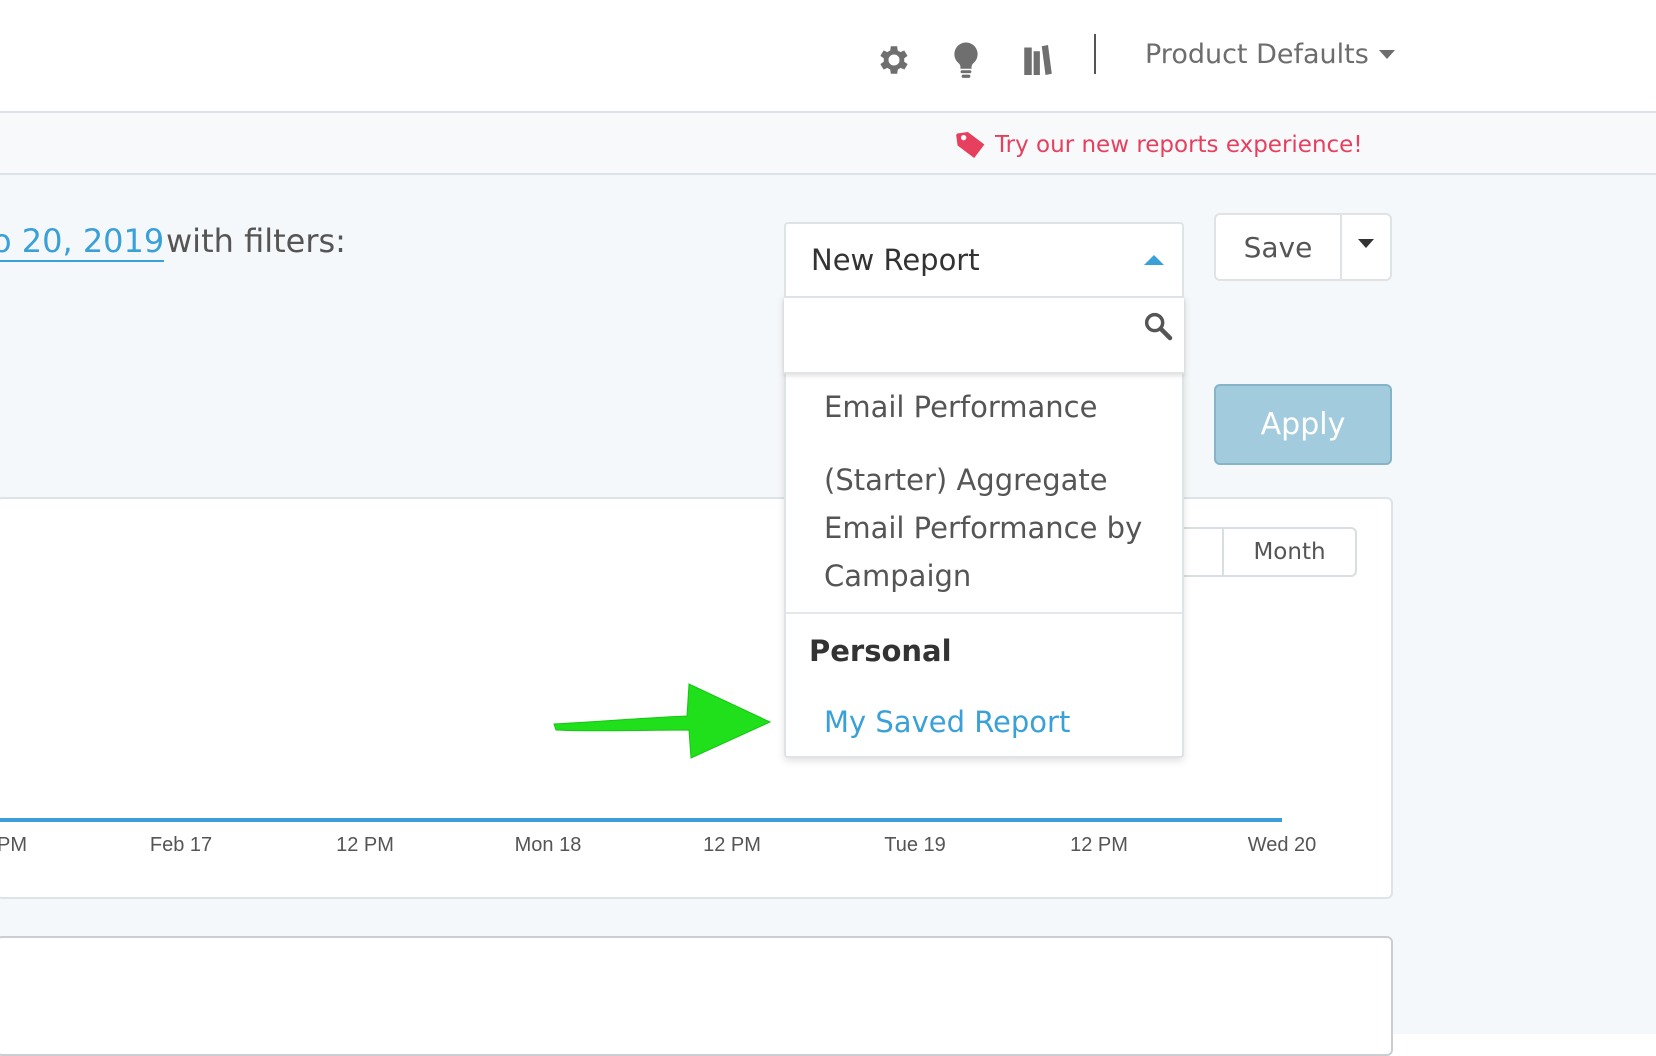 This screenshot has width=1656, height=1056. What do you see at coordinates (1095, 54) in the screenshot?
I see `header-divider` at bounding box center [1095, 54].